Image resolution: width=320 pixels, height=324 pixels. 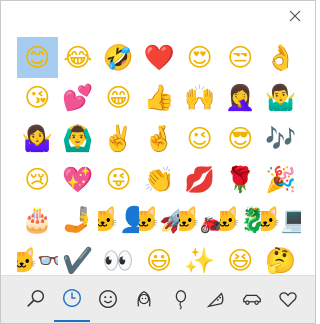 I want to click on emoji-cell: 👍, so click(x=159, y=98).